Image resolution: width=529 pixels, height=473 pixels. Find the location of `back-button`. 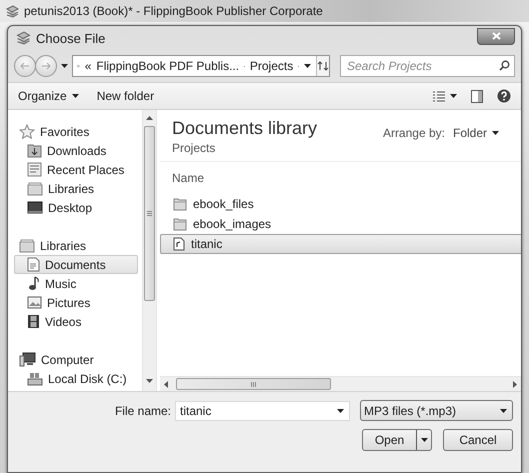

back-button is located at coordinates (25, 66).